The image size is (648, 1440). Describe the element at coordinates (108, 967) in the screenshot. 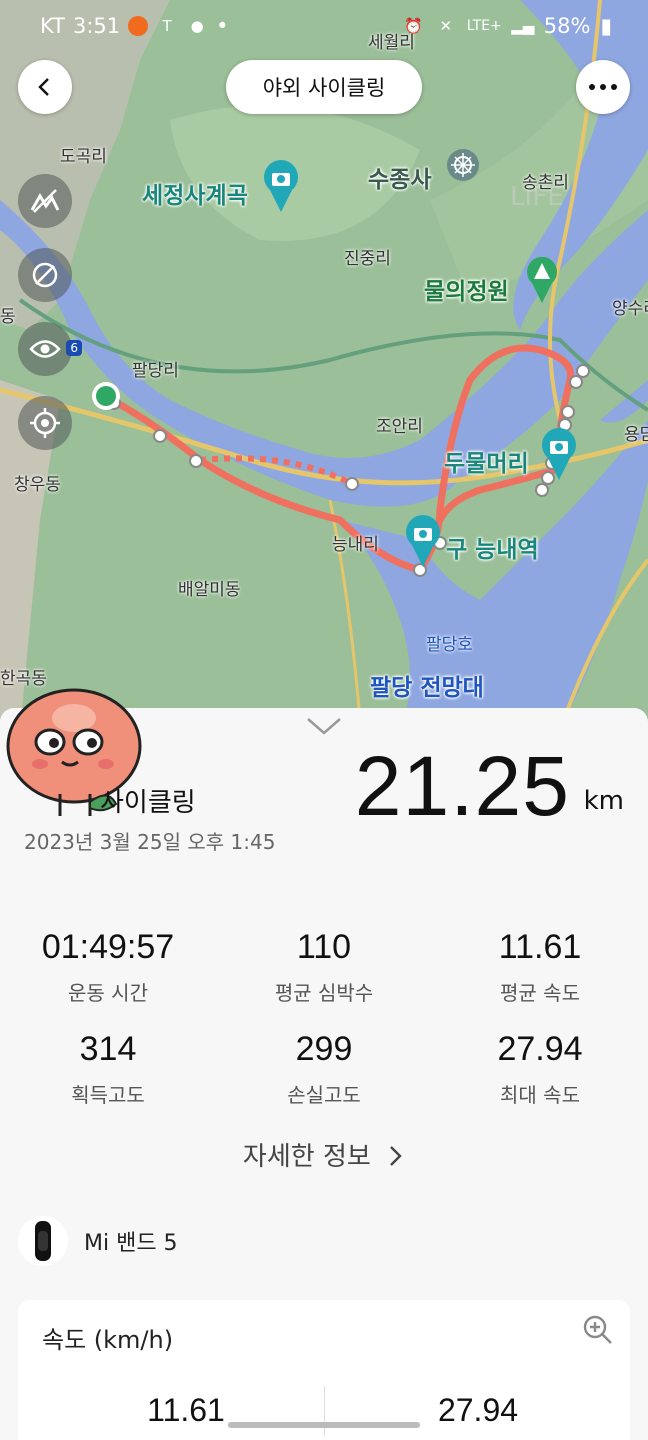

I see `stat-duration: 01:49:57 운동 시간` at that location.